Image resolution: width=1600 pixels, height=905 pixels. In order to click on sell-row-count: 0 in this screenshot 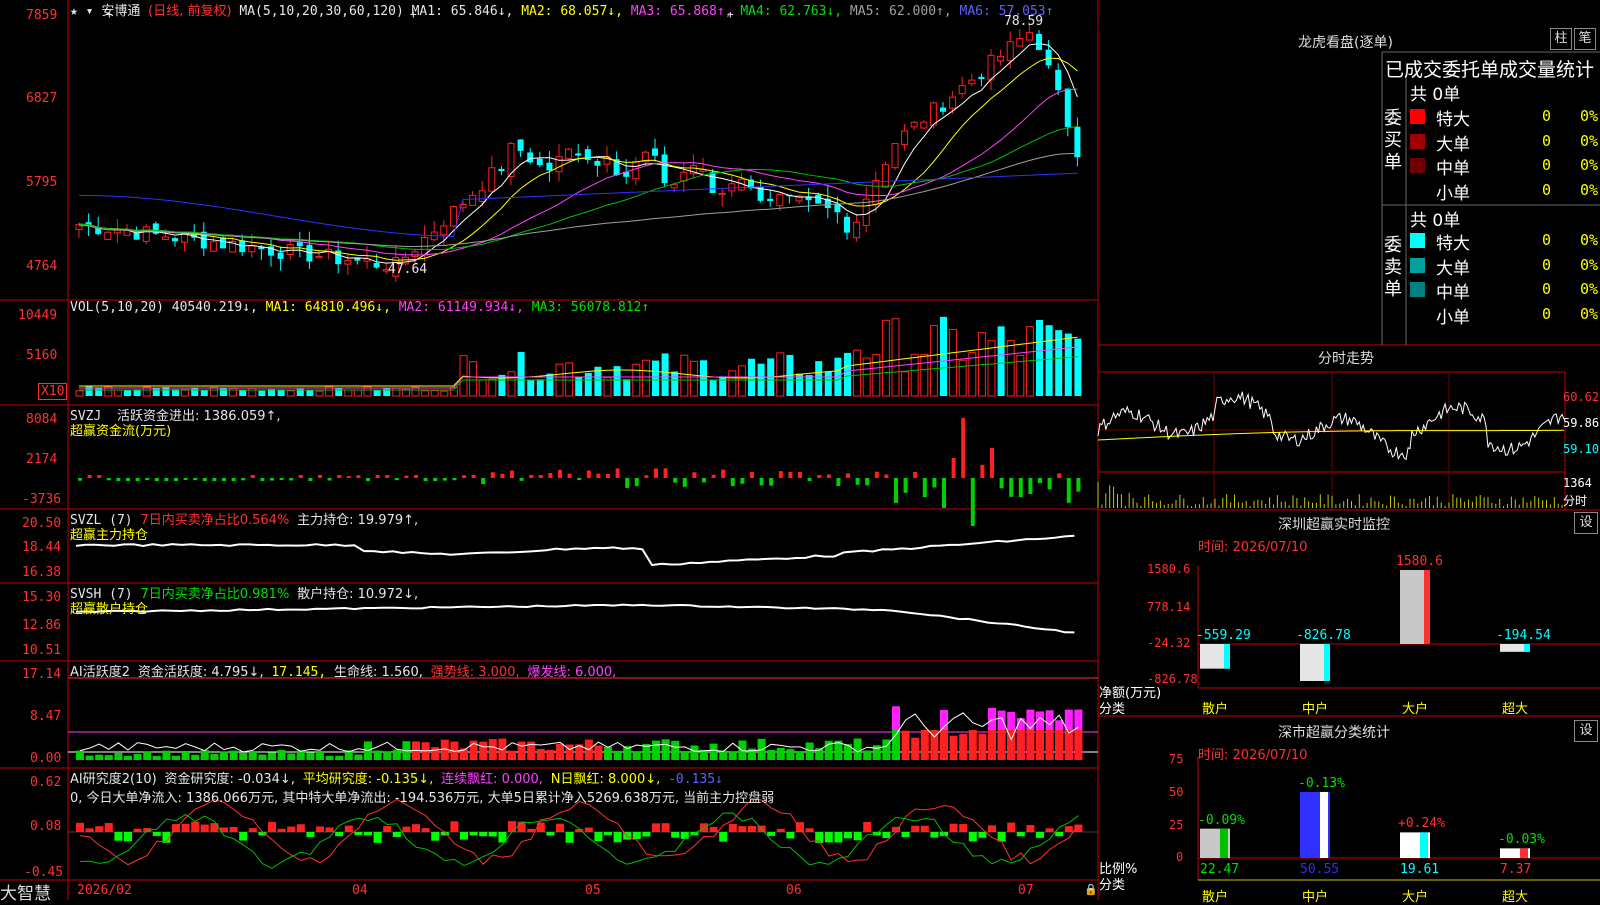, I will do `click(1547, 289)`.